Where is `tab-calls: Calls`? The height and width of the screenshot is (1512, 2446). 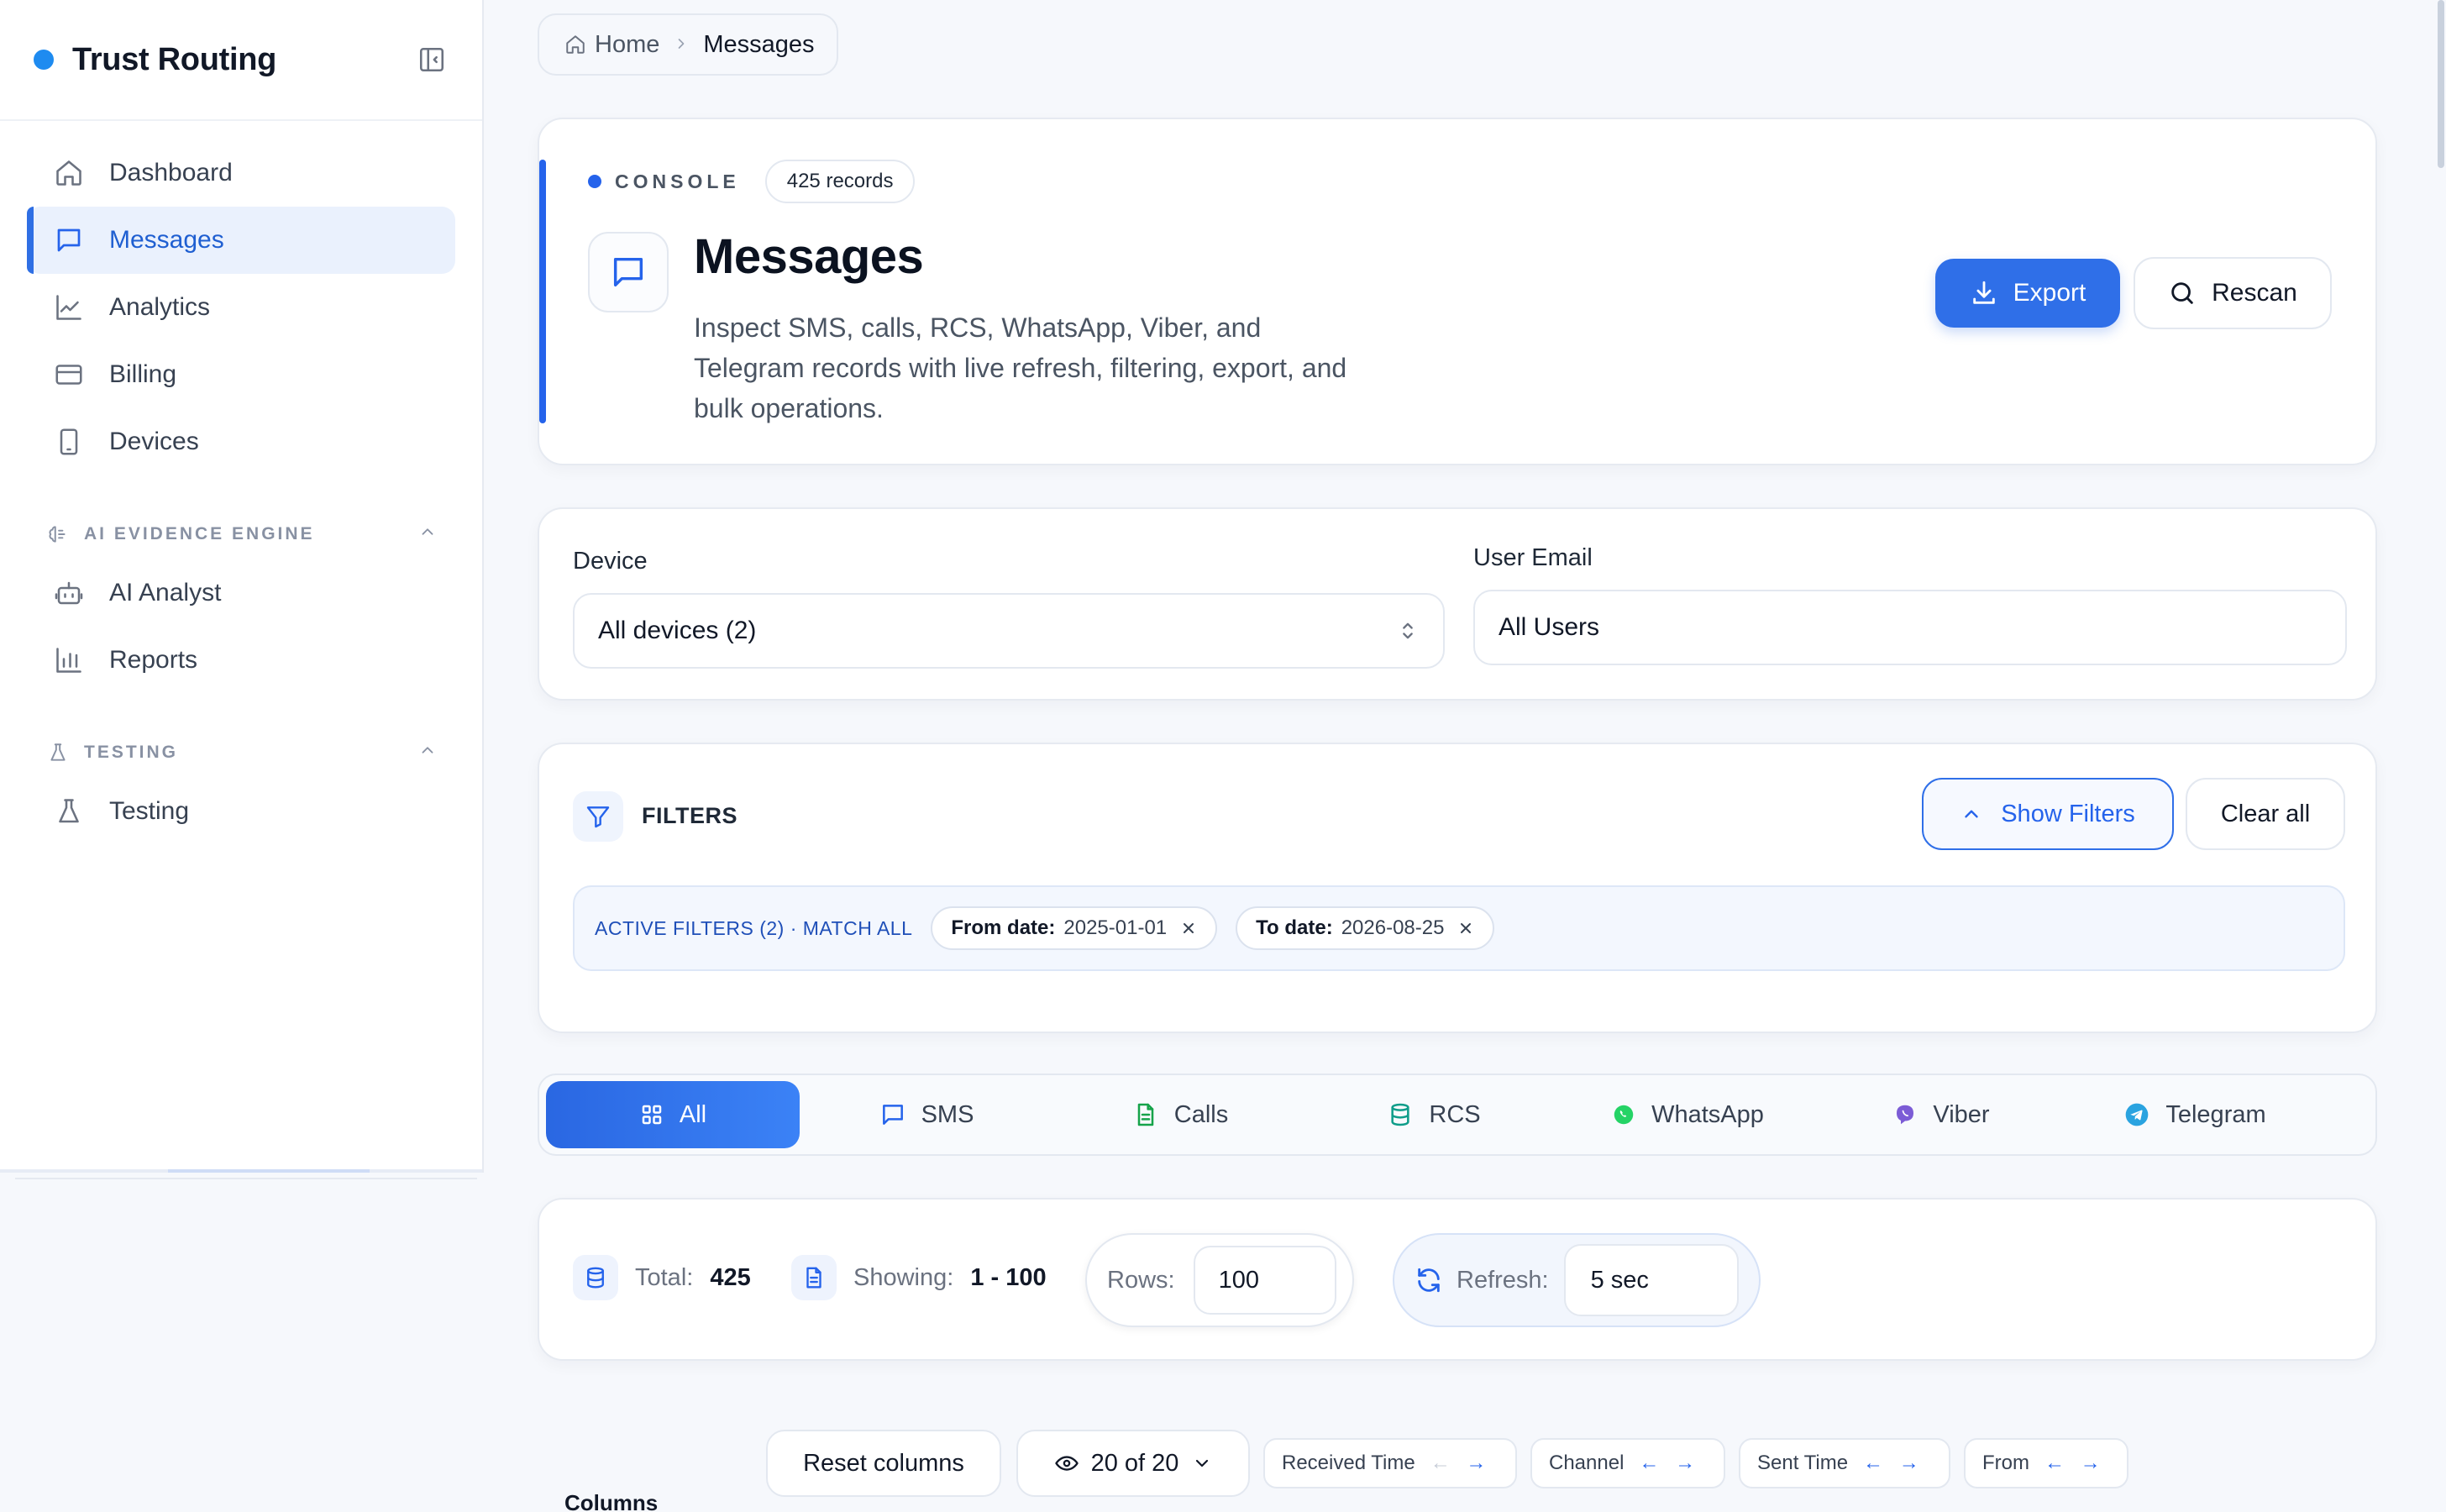
tab-calls: Calls is located at coordinates (1180, 1114).